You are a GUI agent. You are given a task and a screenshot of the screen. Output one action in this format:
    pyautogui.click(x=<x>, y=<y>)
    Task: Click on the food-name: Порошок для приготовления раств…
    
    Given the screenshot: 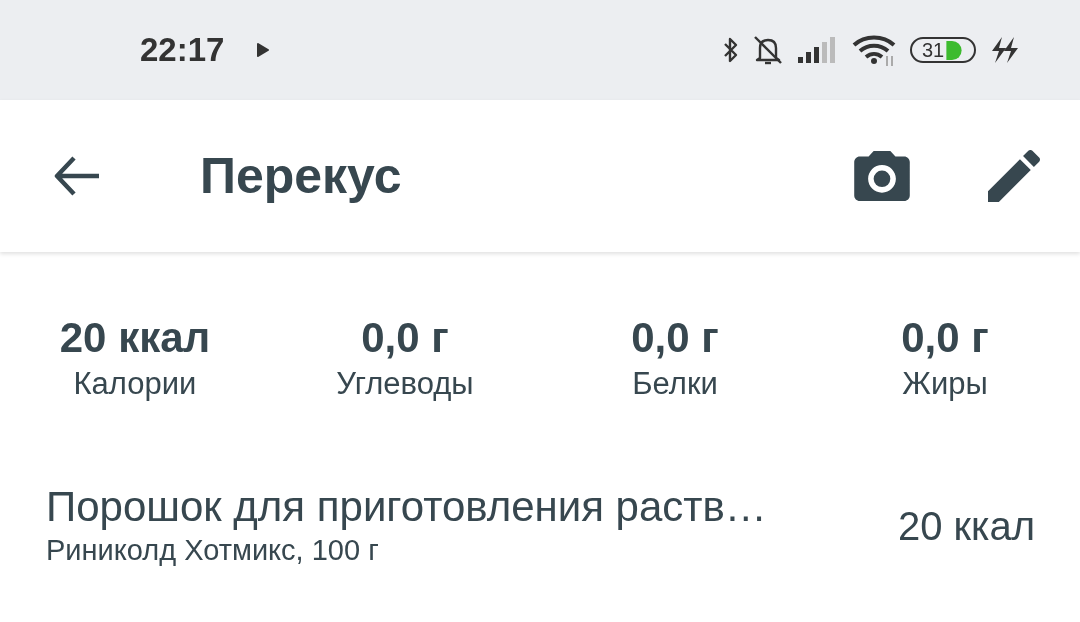 What is the action you would take?
    pyautogui.click(x=406, y=507)
    